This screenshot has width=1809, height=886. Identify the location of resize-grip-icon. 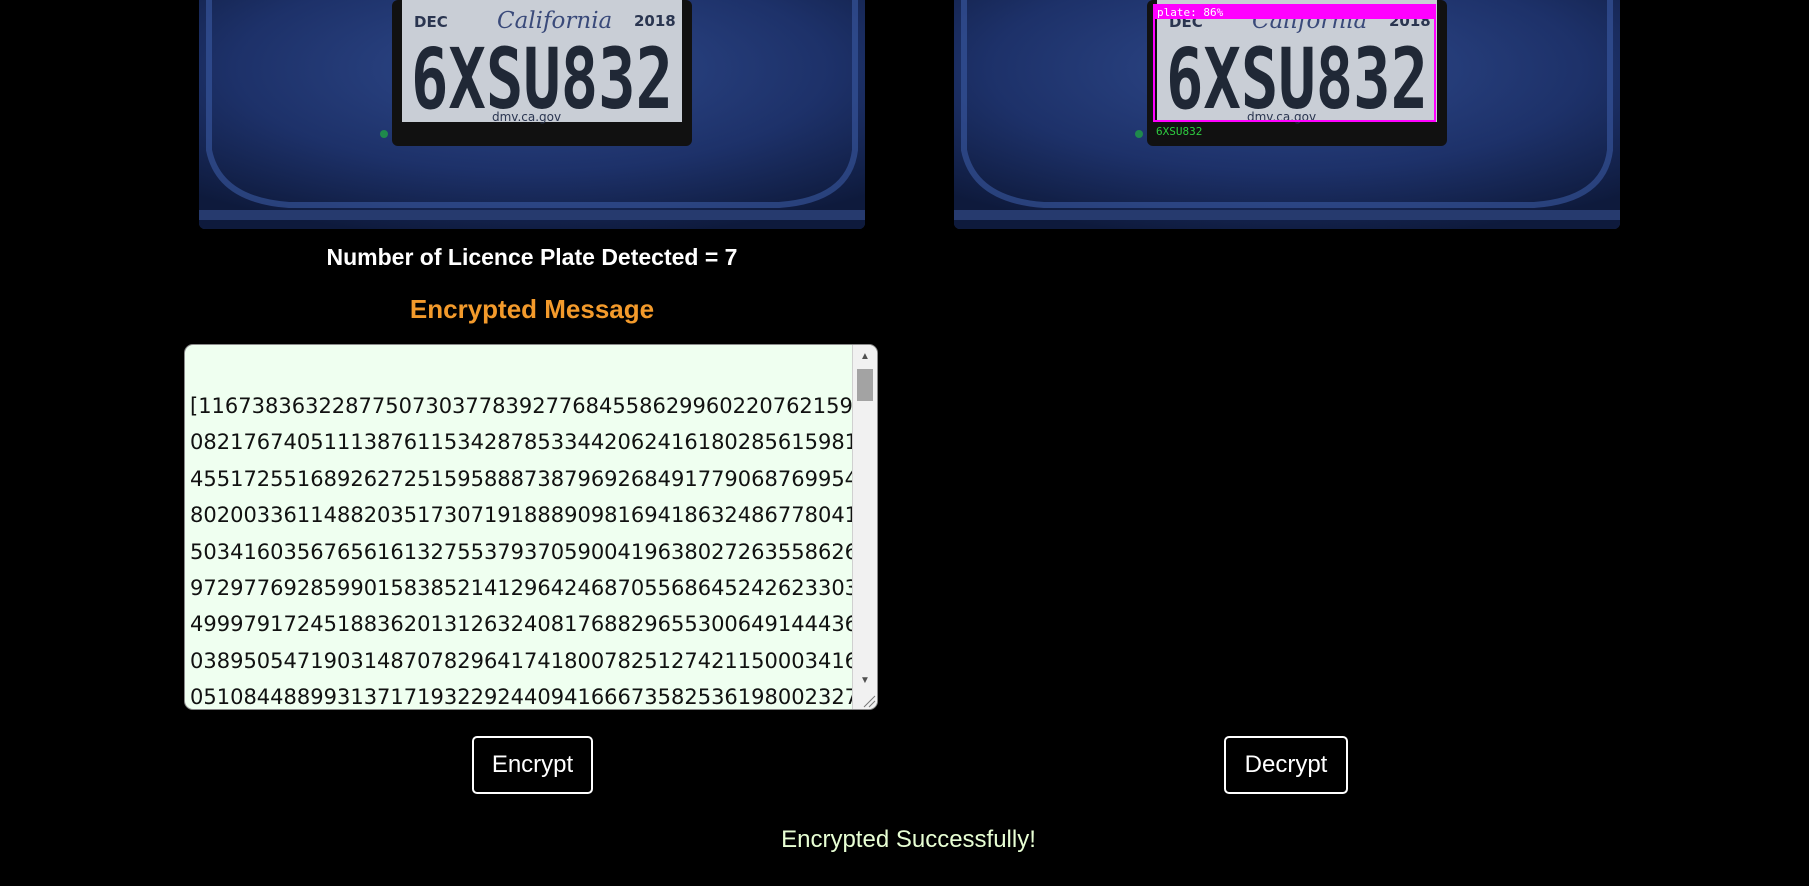
(869, 701).